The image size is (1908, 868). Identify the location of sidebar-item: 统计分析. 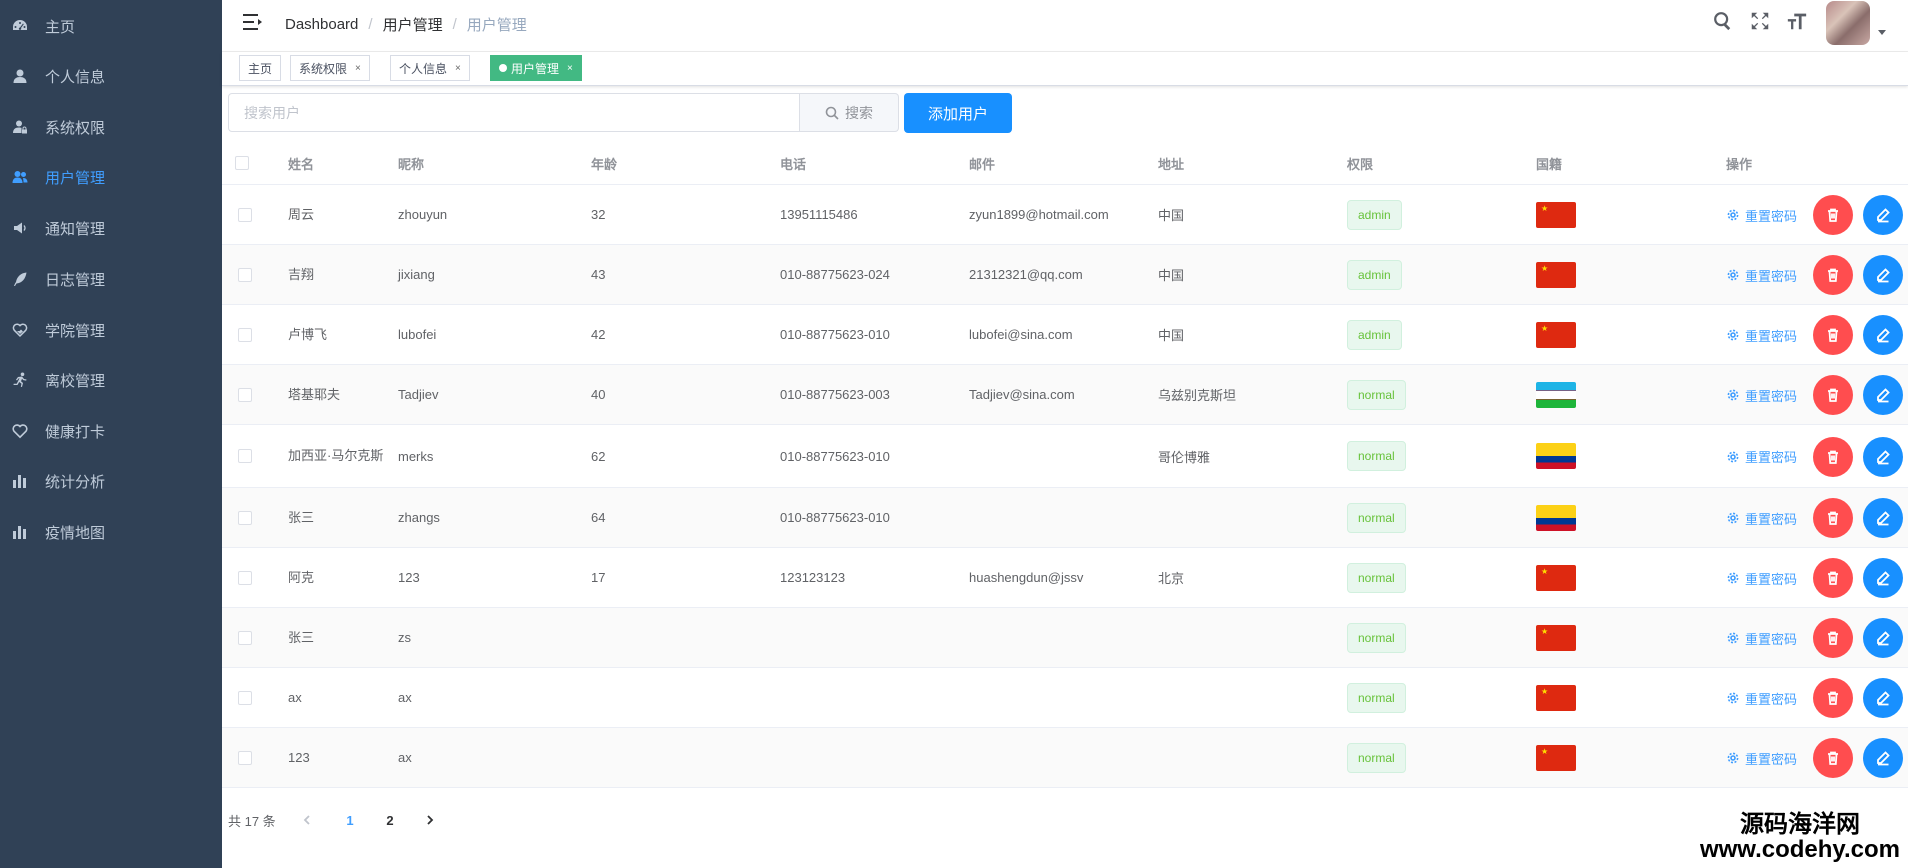
(111, 481).